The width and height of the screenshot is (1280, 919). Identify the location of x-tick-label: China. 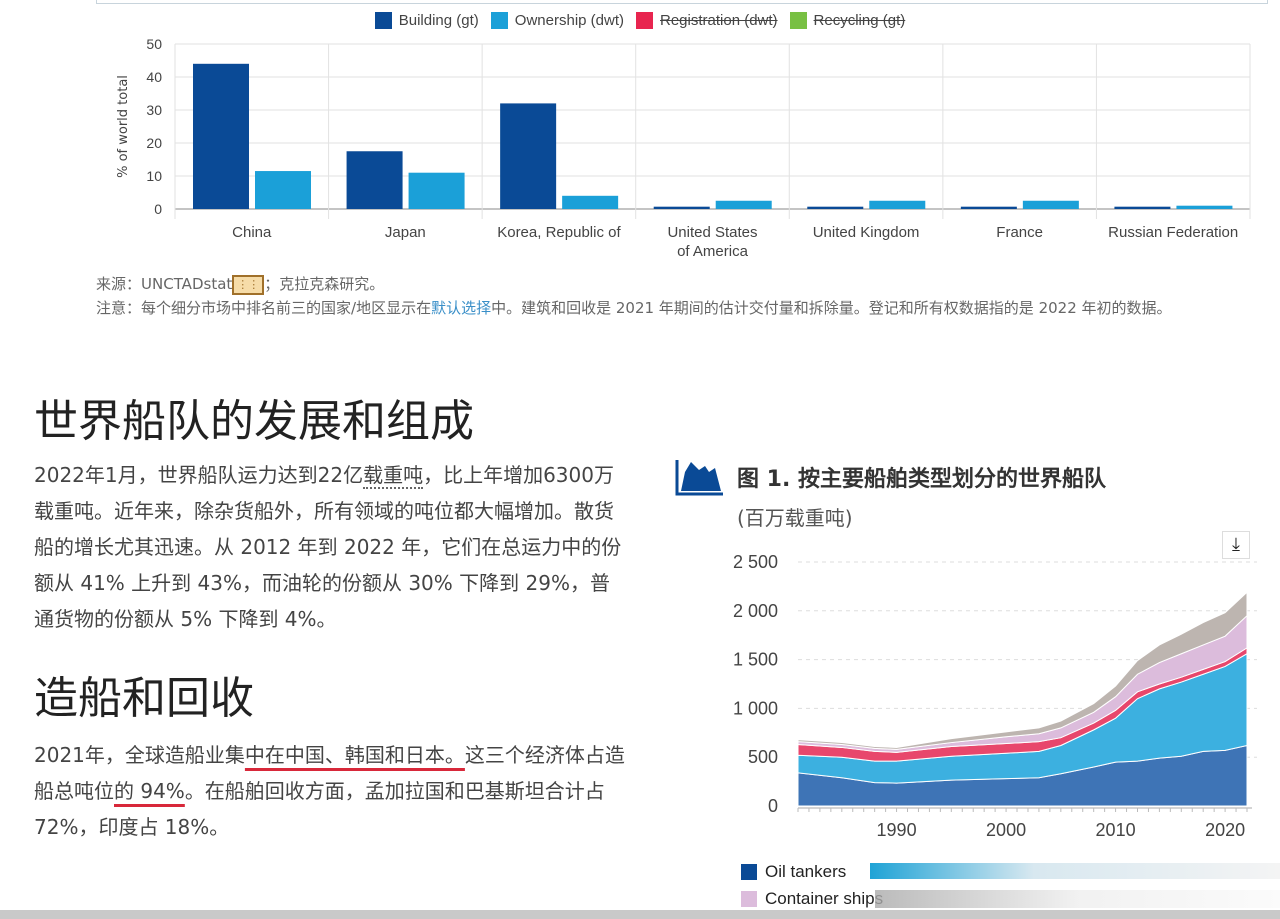
(252, 232).